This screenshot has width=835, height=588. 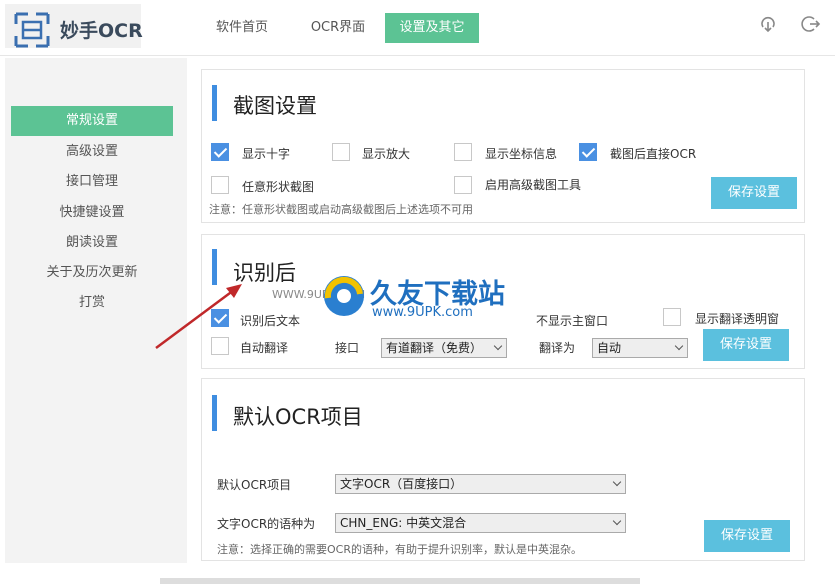 I want to click on translate-to-select: 自动, so click(x=640, y=348).